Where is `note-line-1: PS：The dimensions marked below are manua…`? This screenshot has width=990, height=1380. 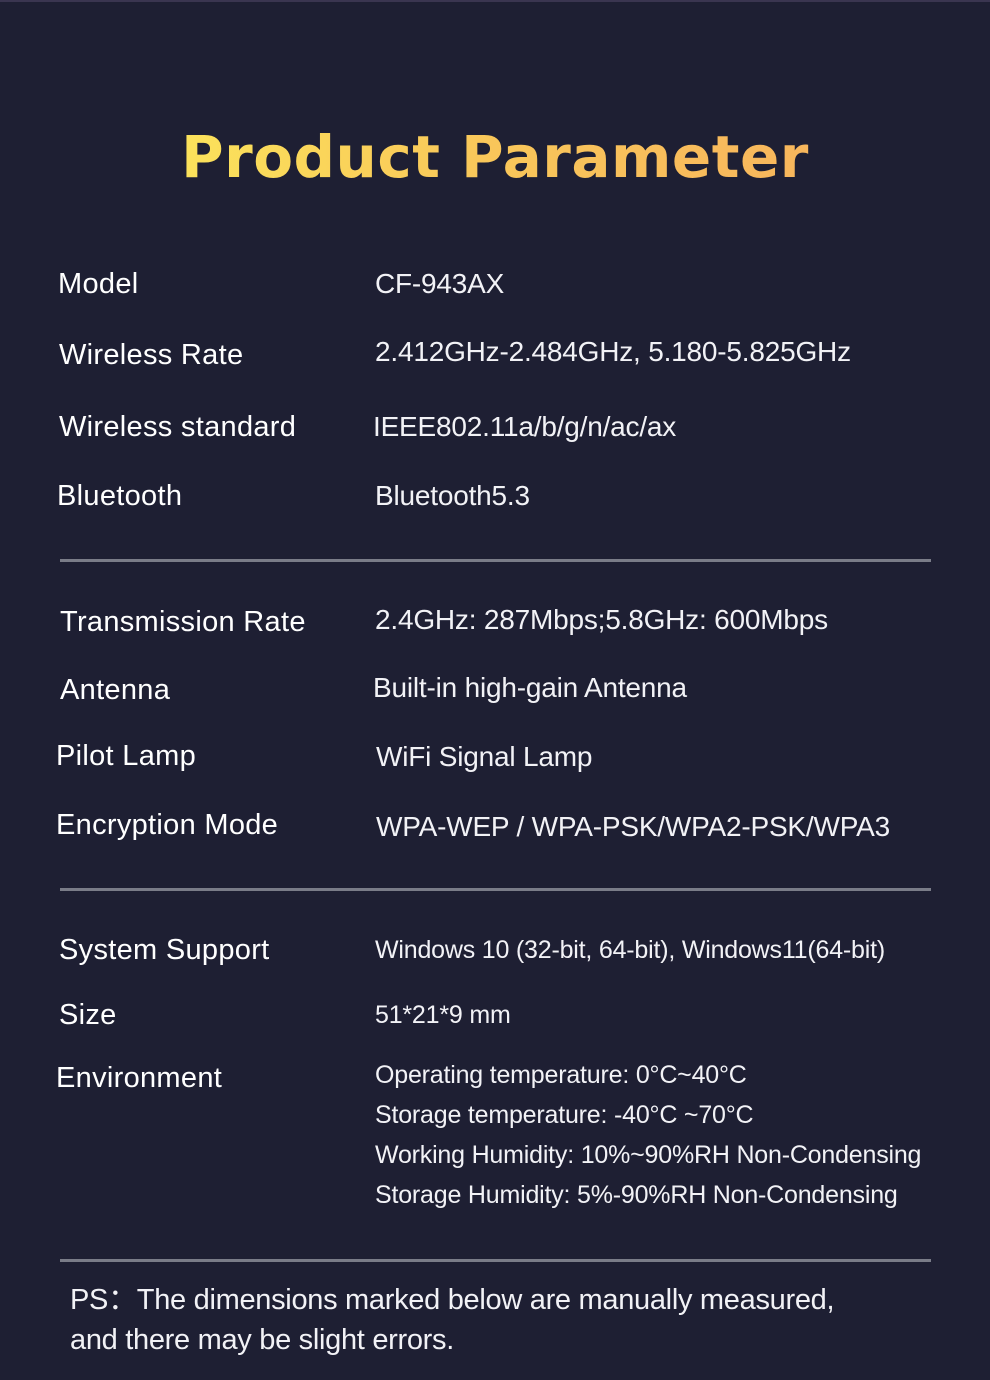
note-line-1: PS：The dimensions marked below are manua… is located at coordinates (452, 1300).